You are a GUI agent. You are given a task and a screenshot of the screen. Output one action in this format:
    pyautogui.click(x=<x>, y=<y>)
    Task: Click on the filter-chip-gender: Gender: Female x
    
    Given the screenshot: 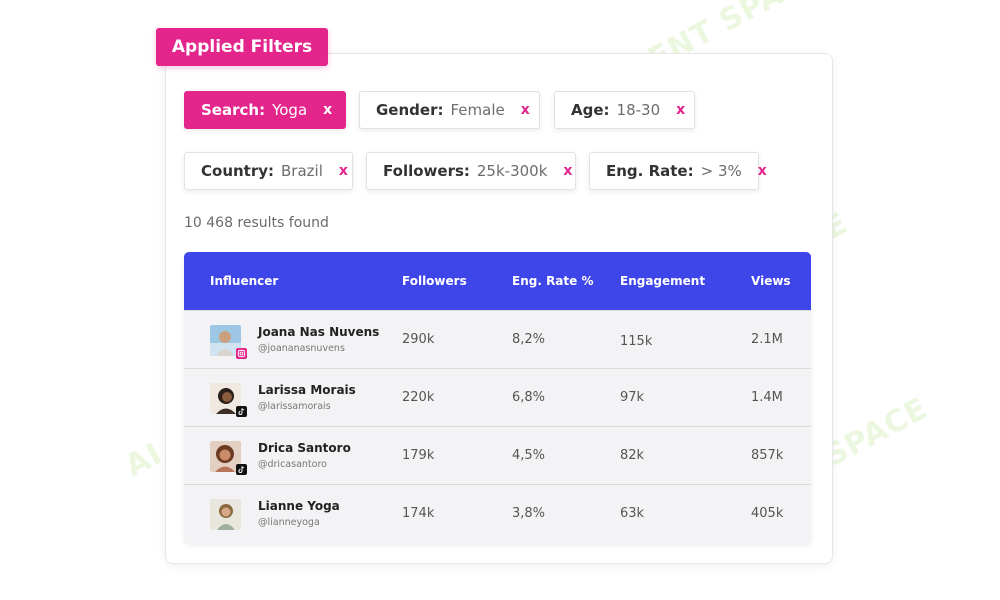 What is the action you would take?
    pyautogui.click(x=449, y=110)
    